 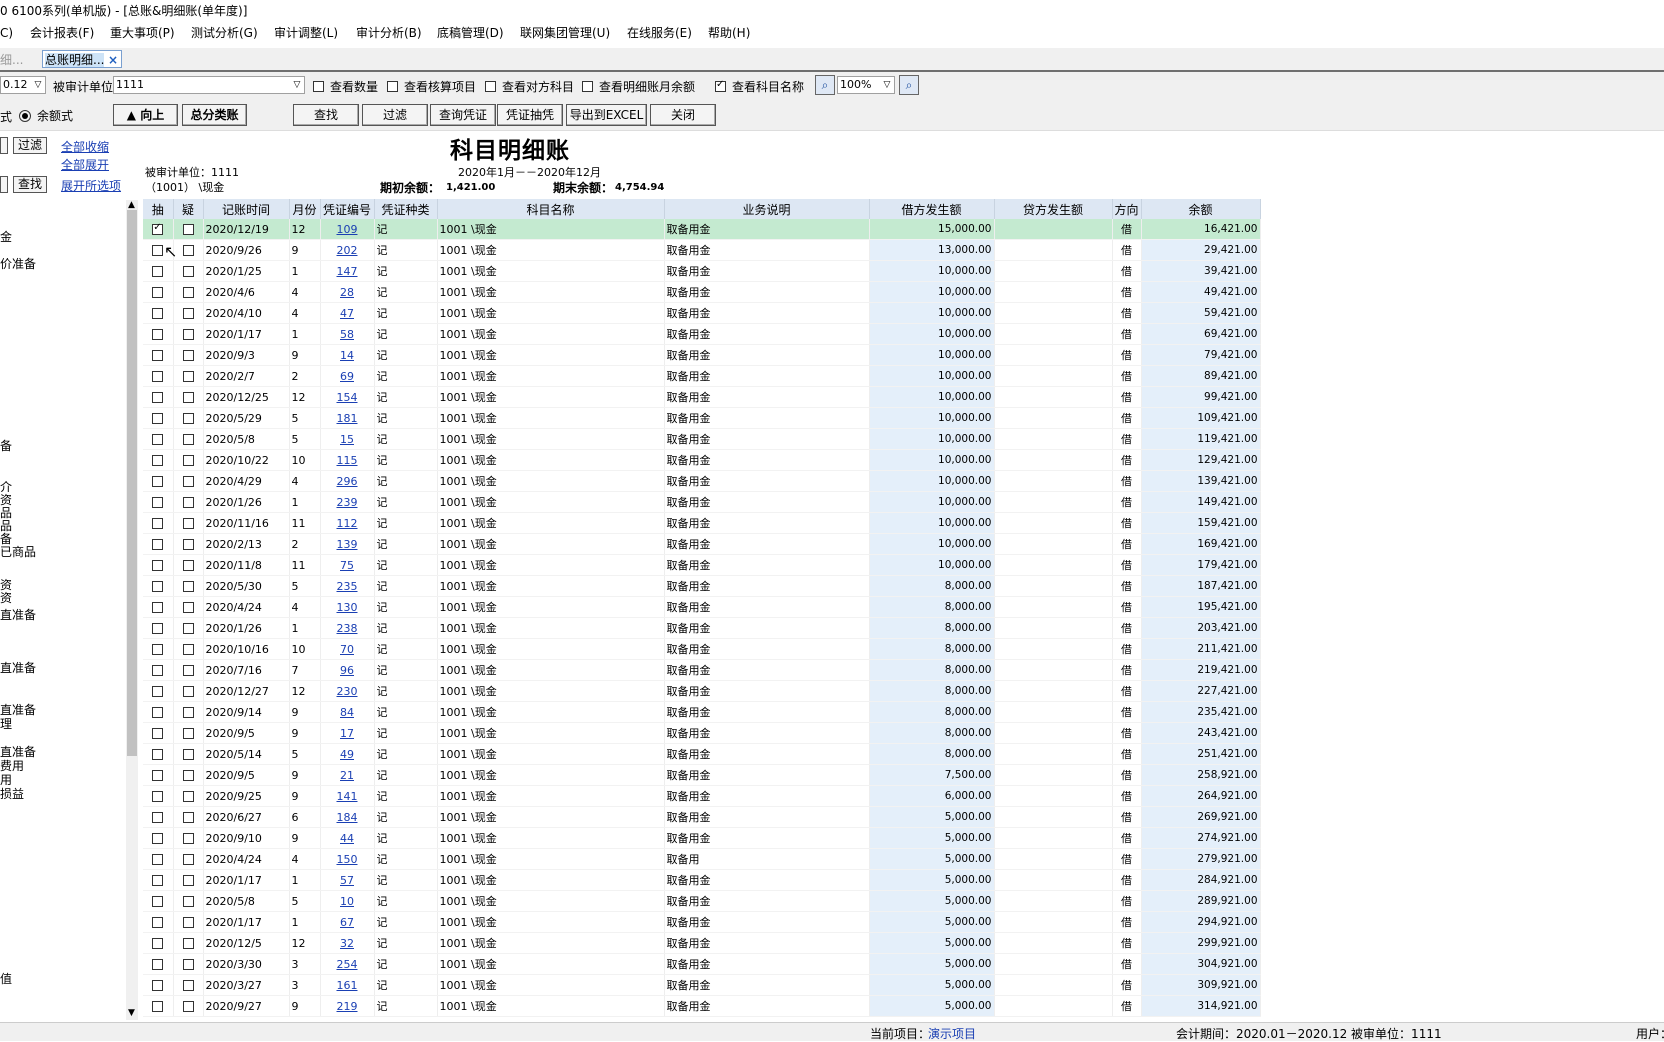 I want to click on cell-debit: 5,000.00, so click(x=932, y=838).